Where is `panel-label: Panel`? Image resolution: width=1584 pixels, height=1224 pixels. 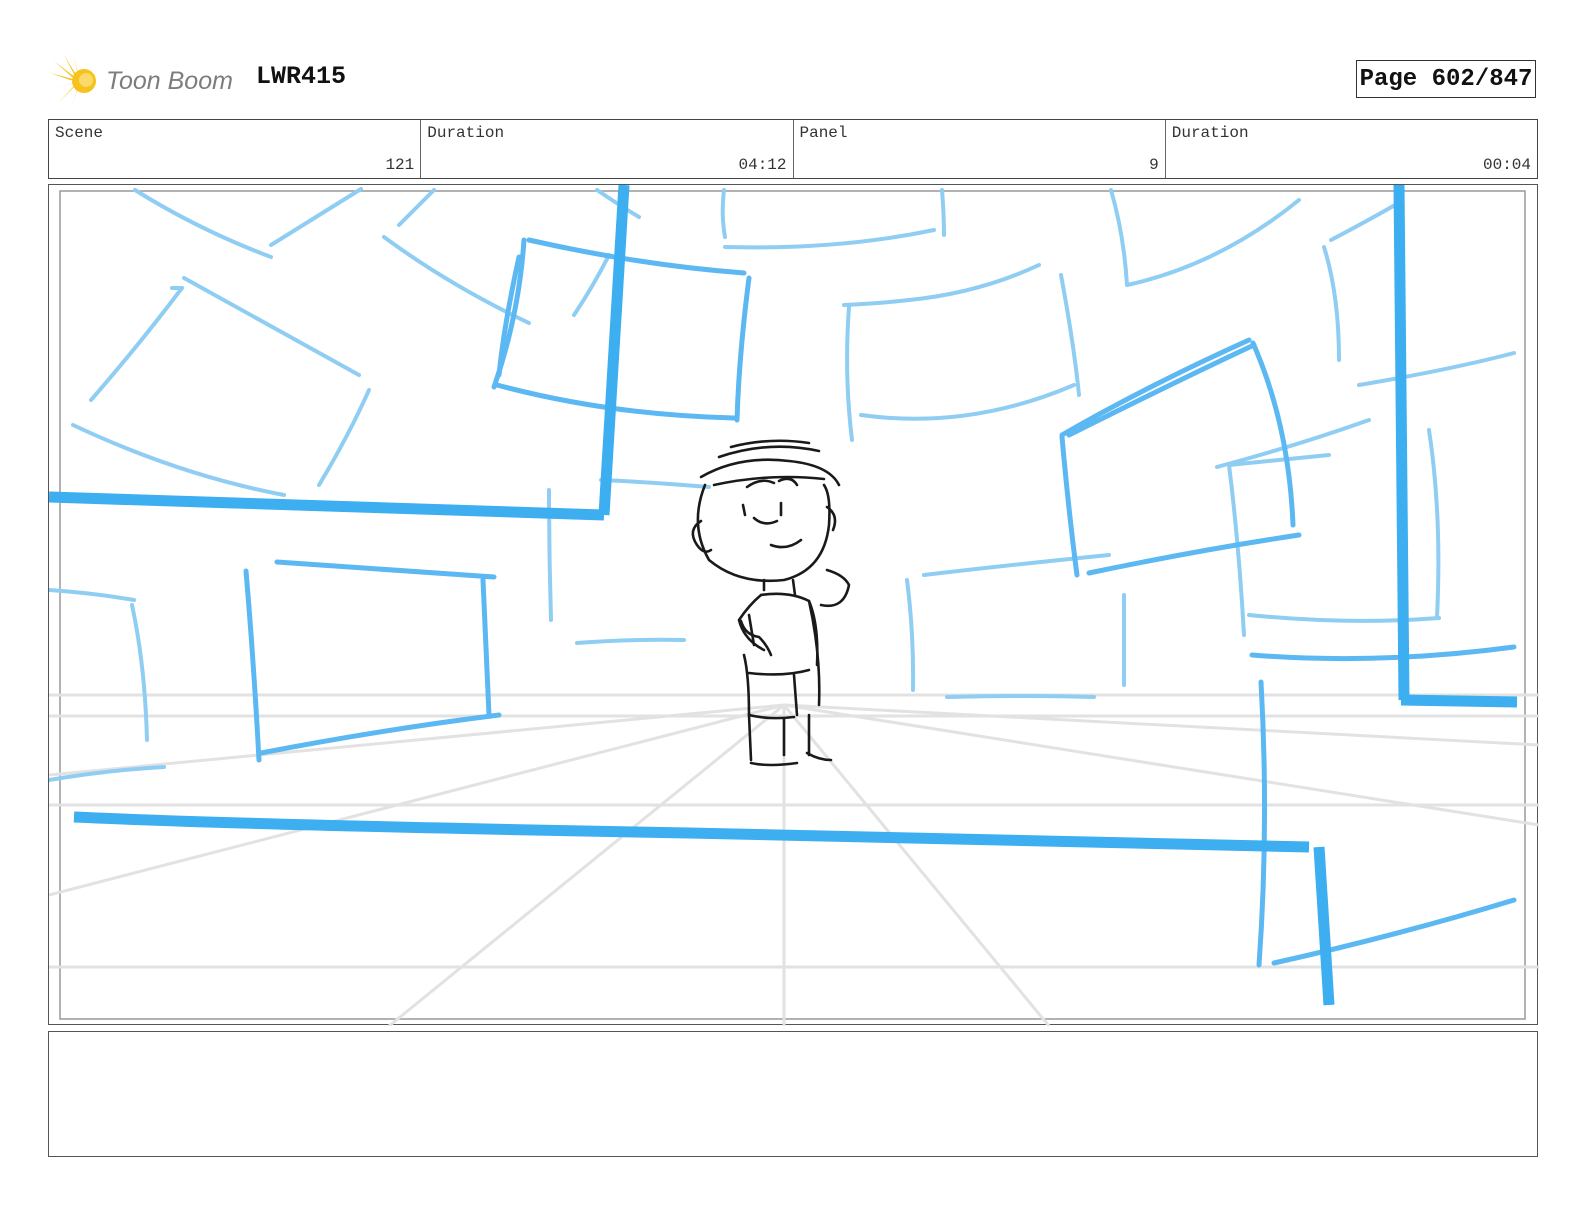
panel-label: Panel is located at coordinates (823, 133).